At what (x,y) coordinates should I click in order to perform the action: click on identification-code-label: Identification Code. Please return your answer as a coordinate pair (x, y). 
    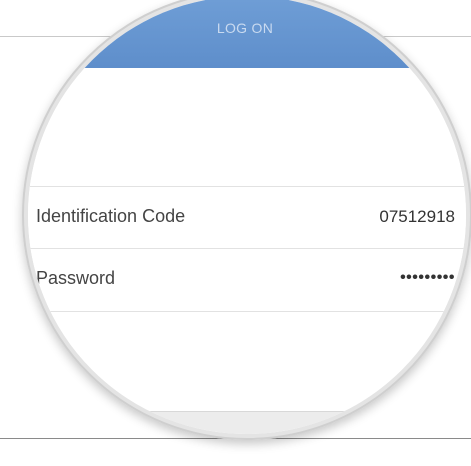
    Looking at the image, I should click on (111, 216).